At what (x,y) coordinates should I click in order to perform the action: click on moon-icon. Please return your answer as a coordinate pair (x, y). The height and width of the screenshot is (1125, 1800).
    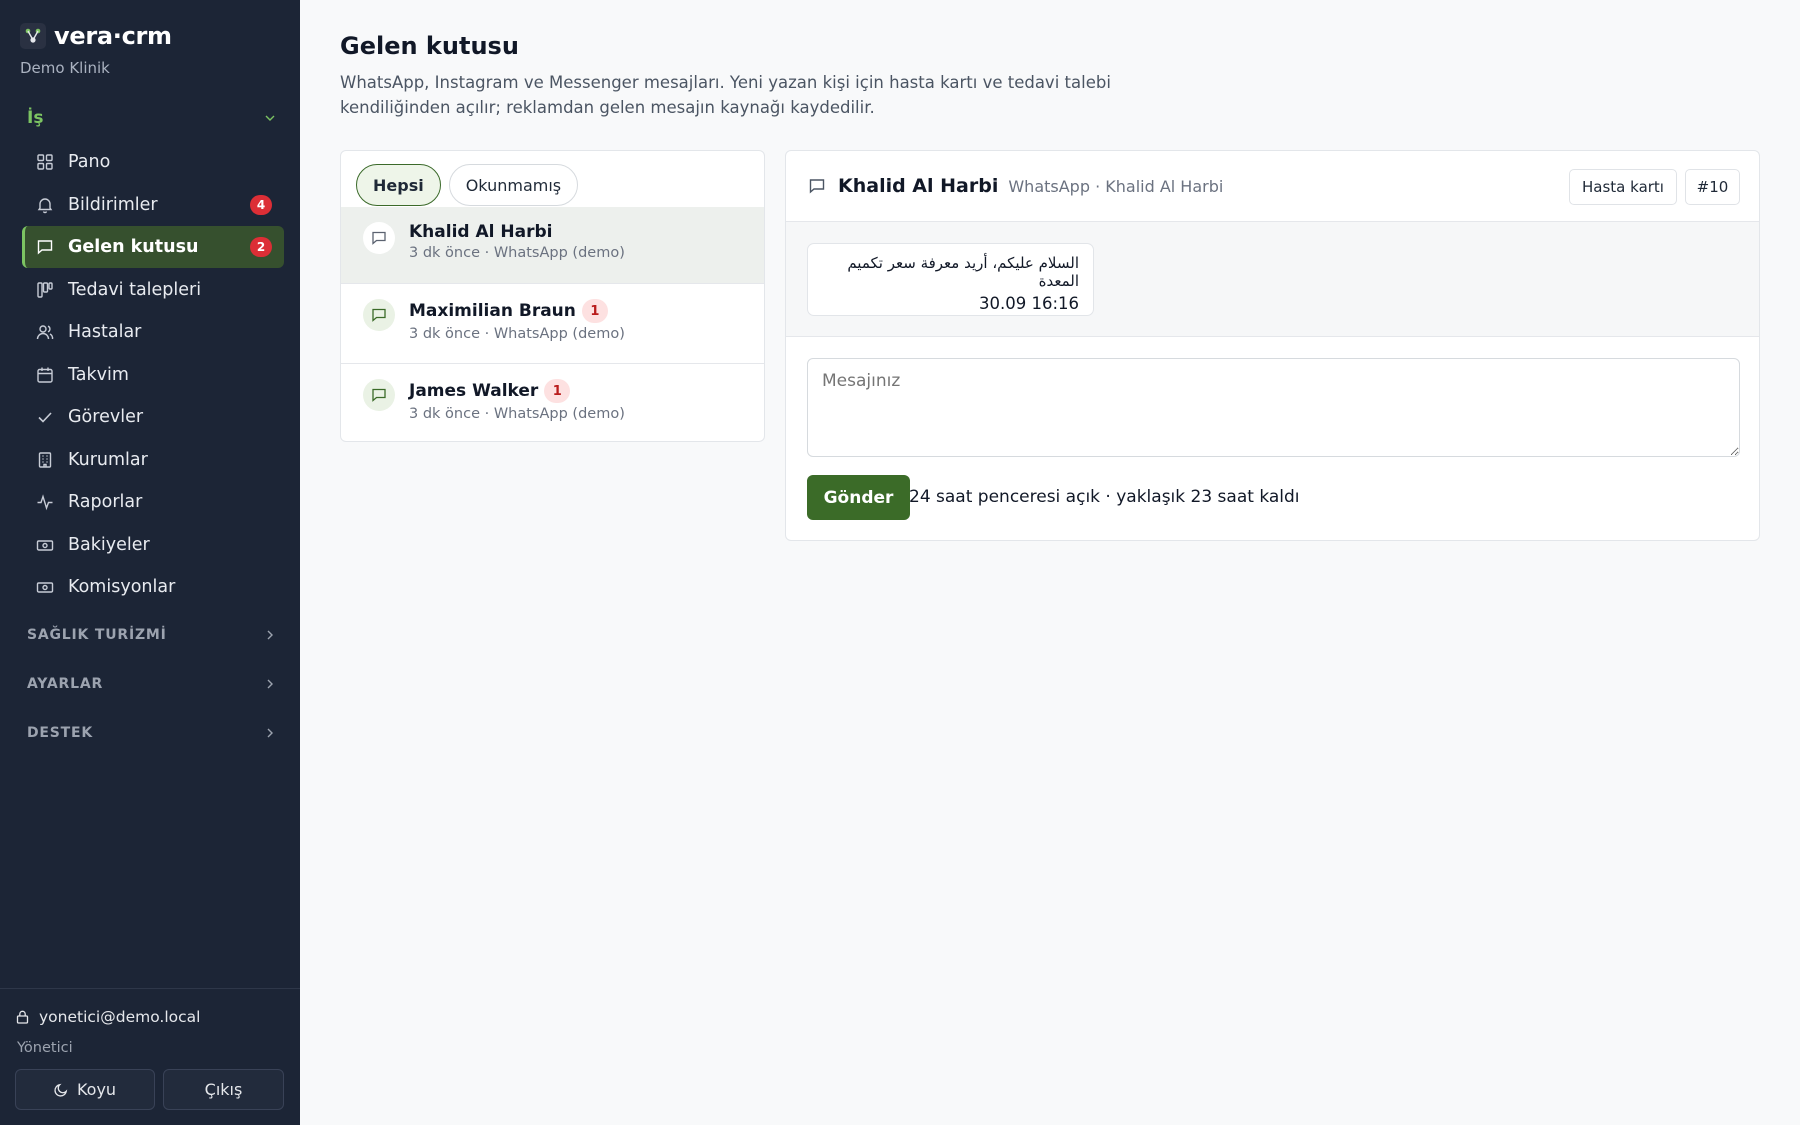
    Looking at the image, I should click on (61, 1090).